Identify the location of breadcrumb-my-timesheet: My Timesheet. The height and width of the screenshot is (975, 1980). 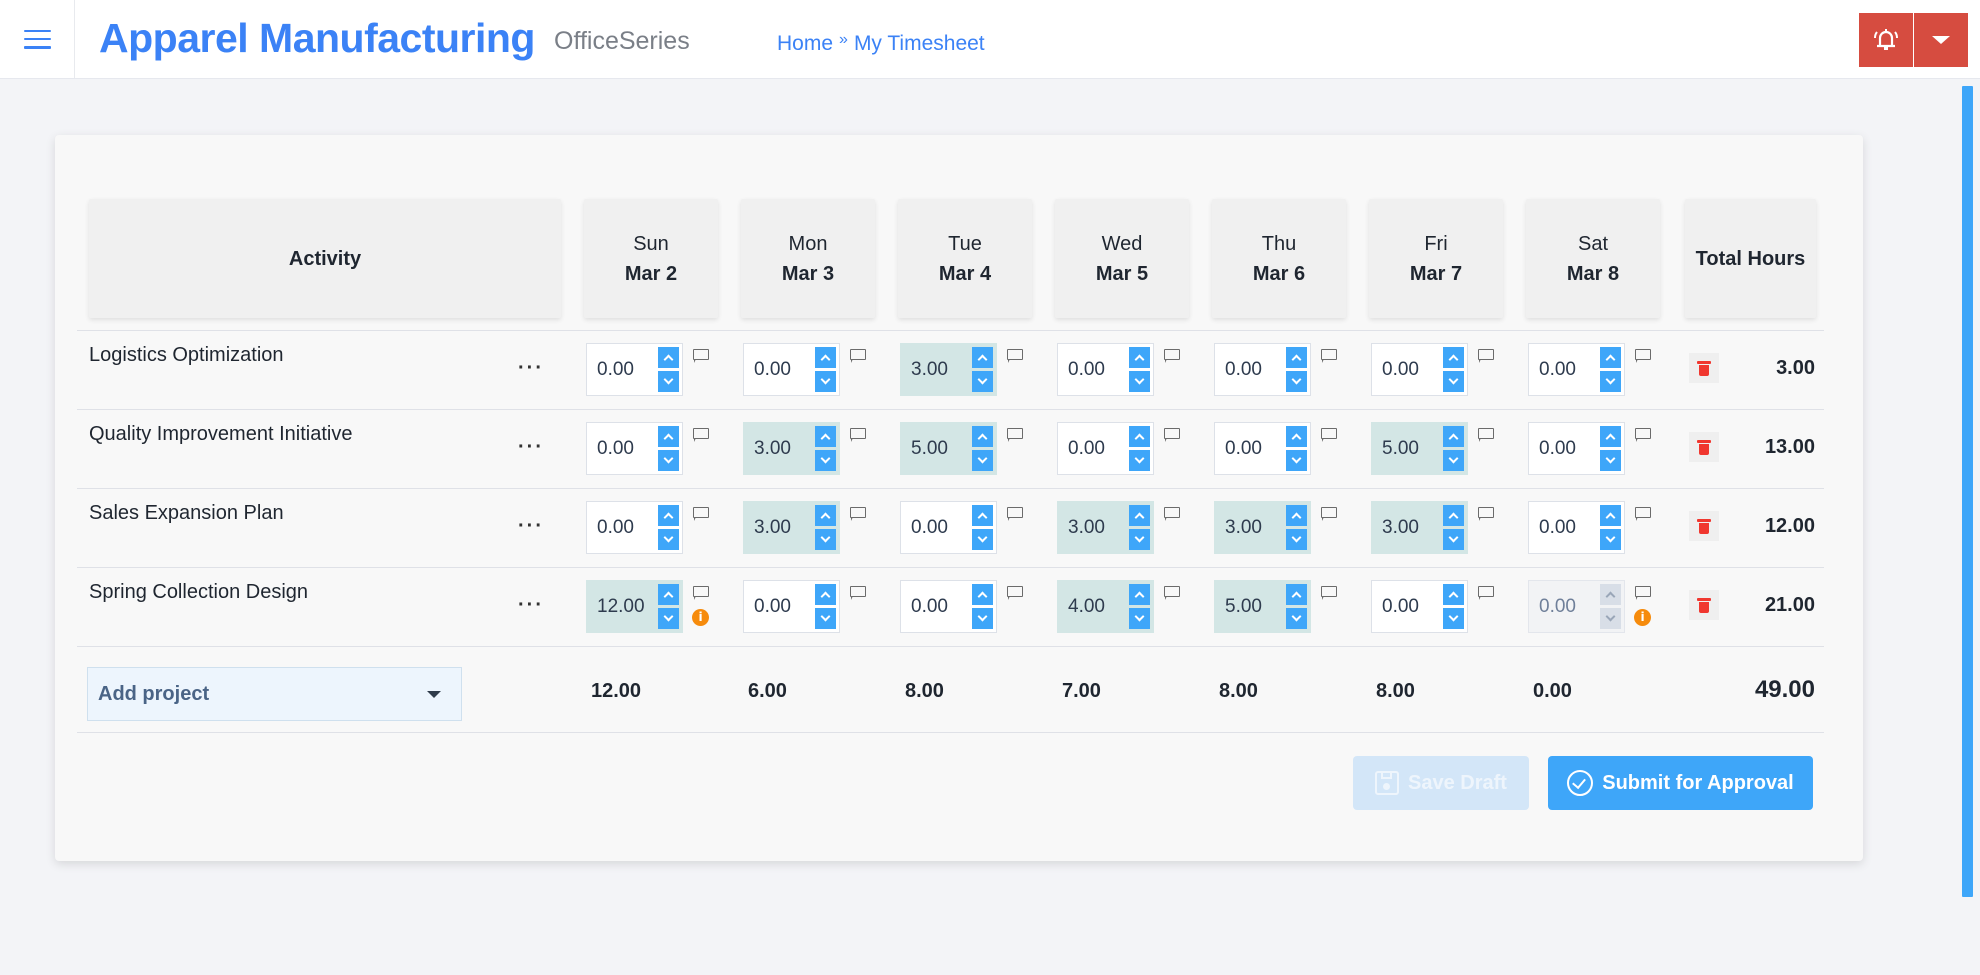
(919, 44).